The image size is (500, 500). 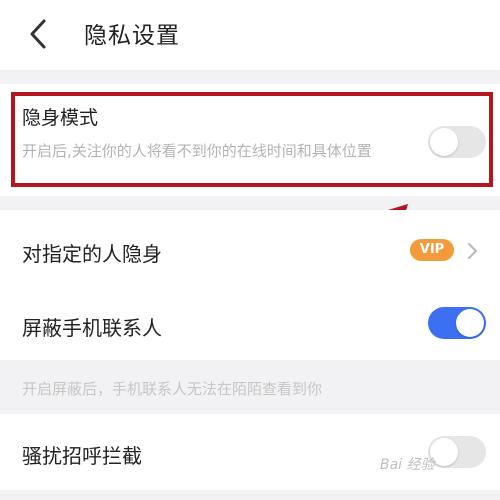 I want to click on block-contacts-label: 屏蔽手机联系人, so click(x=92, y=328).